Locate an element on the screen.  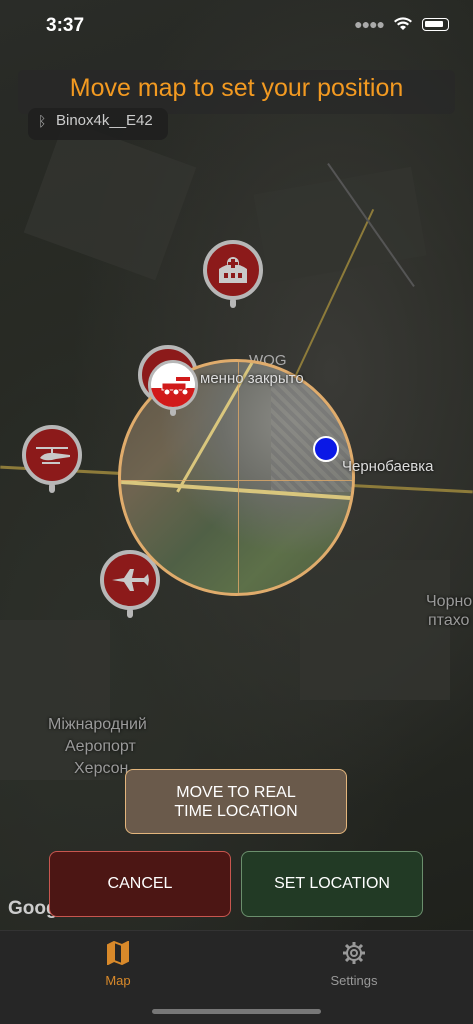
fighter-jet-icon is located at coordinates (130, 580).